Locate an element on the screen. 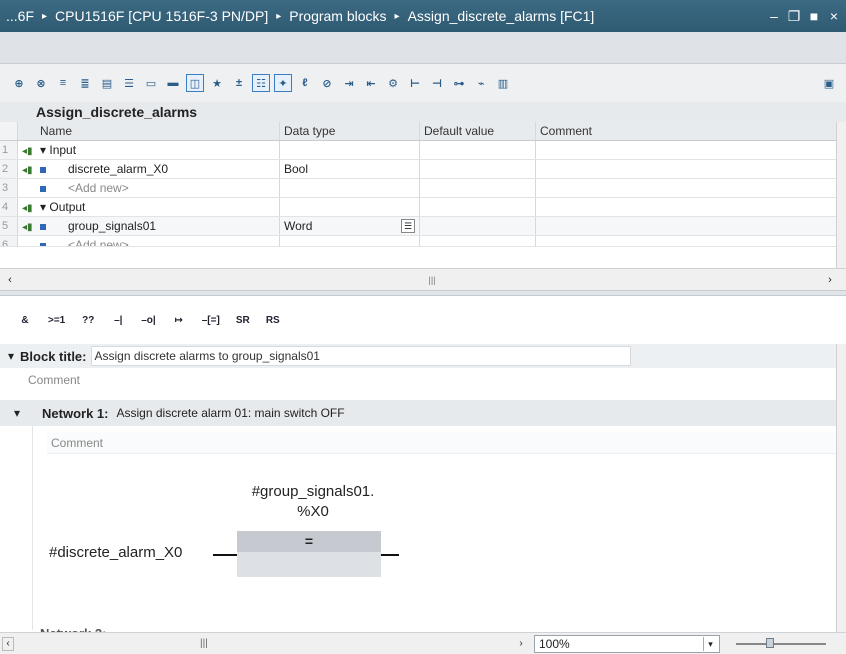 This screenshot has height=654, width=846. zoom-in-icon: ± is located at coordinates (239, 83).